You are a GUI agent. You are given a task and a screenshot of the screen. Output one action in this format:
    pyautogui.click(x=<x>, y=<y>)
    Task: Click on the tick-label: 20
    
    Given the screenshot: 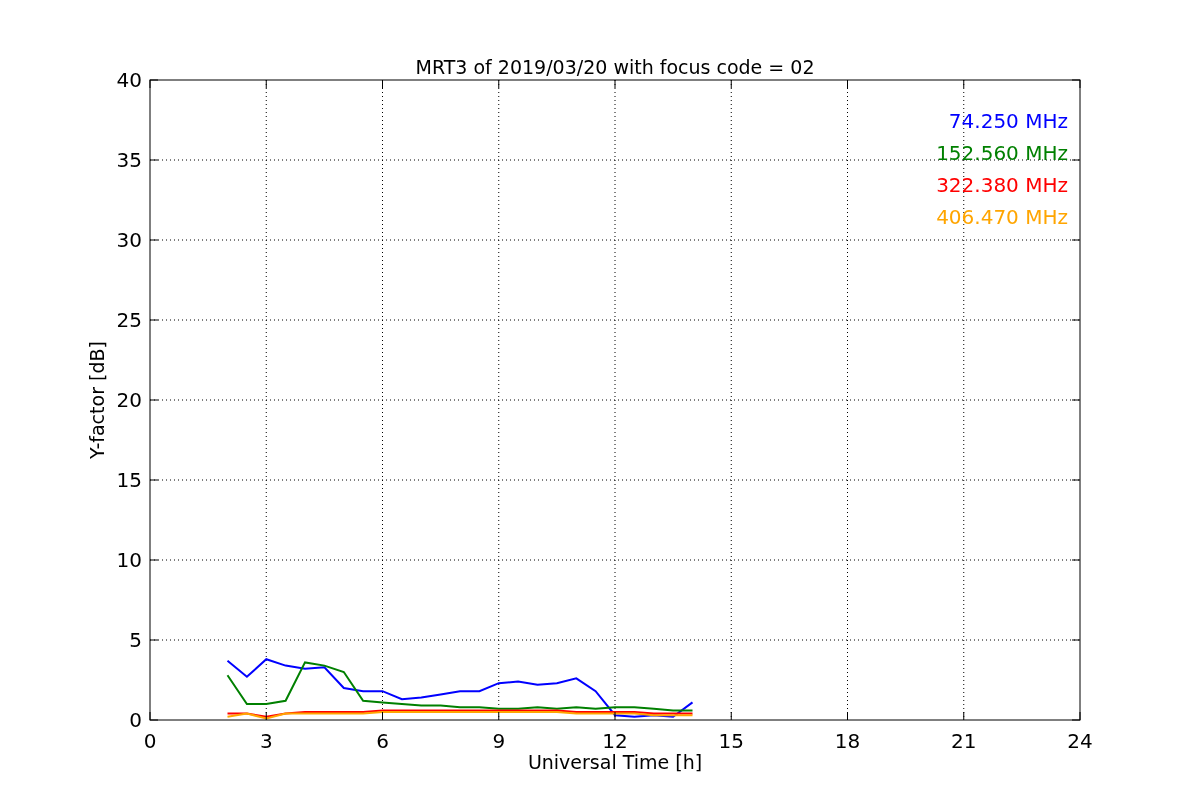 What is the action you would take?
    pyautogui.click(x=129, y=400)
    